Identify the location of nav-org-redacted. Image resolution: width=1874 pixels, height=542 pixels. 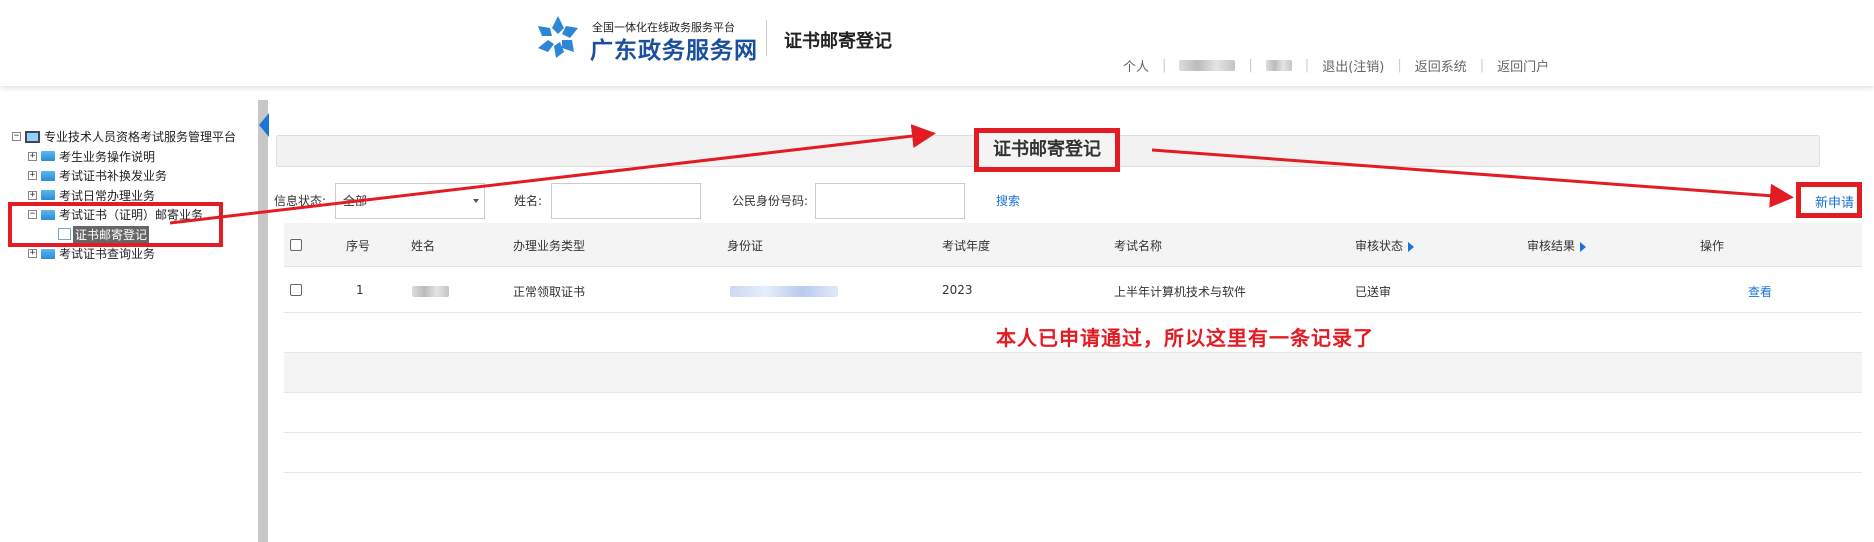
(1279, 65).